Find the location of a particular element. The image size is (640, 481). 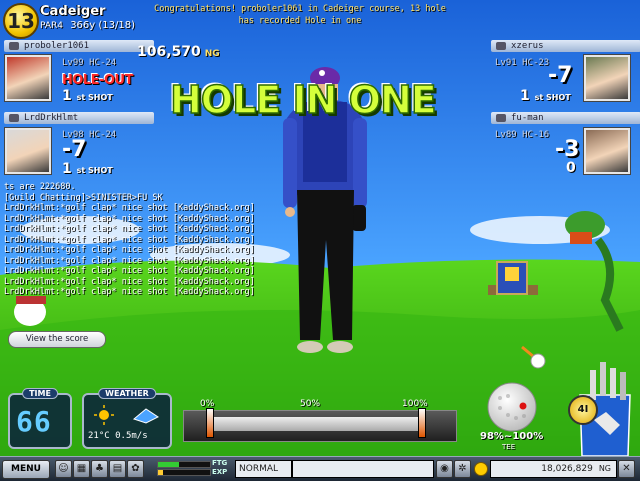

player-name: LrdDrkHlmt is located at coordinates (51, 118).